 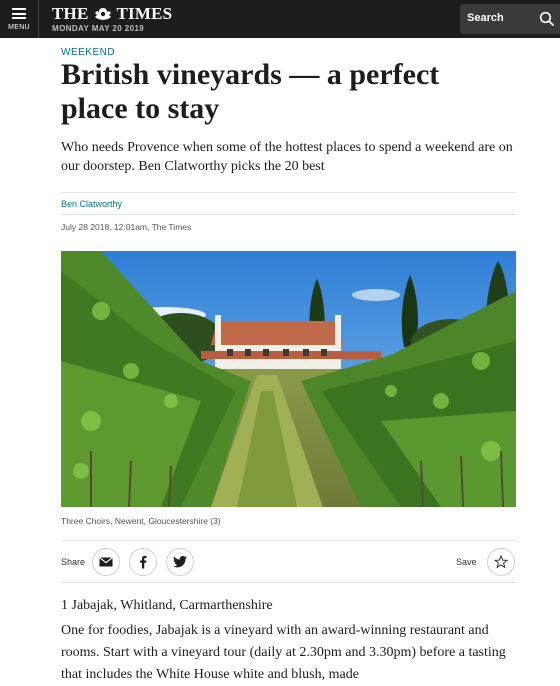 I want to click on edition-date: MONDAY MAY 20 2019, so click(x=98, y=28).